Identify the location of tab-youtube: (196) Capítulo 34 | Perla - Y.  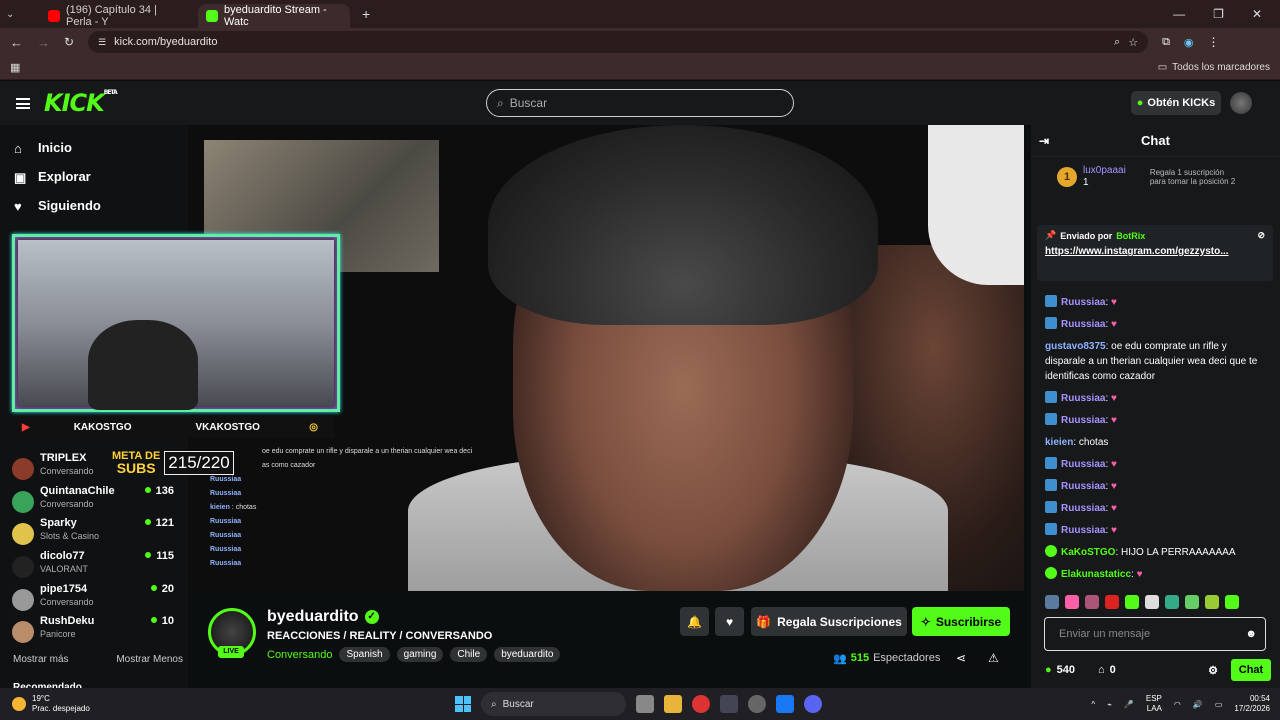
(115, 16).